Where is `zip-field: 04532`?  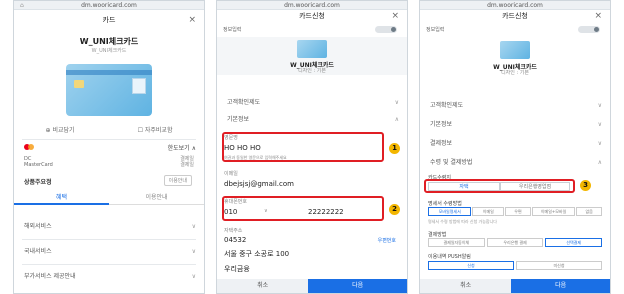 zip-field: 04532 is located at coordinates (235, 240).